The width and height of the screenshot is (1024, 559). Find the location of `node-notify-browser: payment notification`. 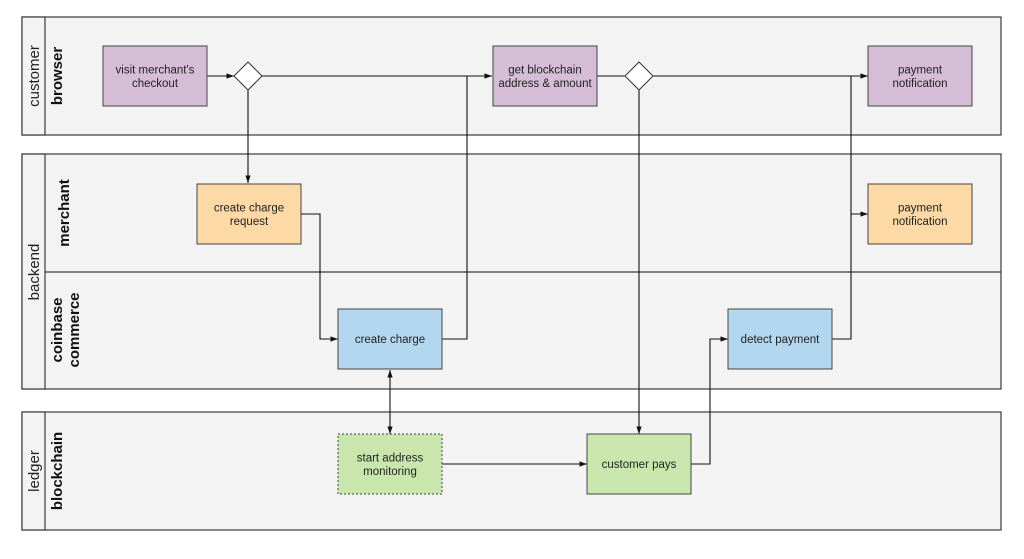

node-notify-browser: payment notification is located at coordinates (920, 76).